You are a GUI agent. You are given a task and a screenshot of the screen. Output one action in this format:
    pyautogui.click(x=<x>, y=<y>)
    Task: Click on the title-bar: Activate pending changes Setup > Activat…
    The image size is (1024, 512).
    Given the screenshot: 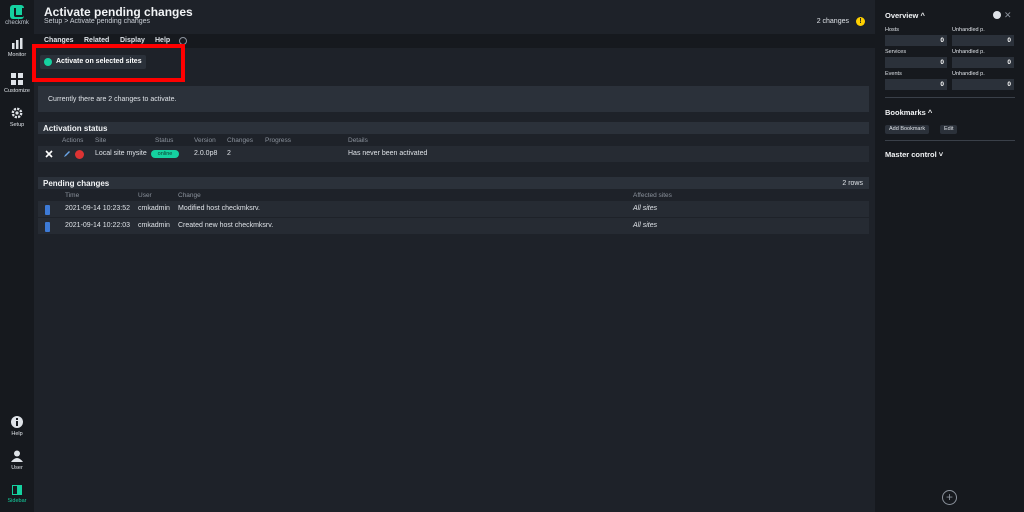 What is the action you would take?
    pyautogui.click(x=454, y=17)
    